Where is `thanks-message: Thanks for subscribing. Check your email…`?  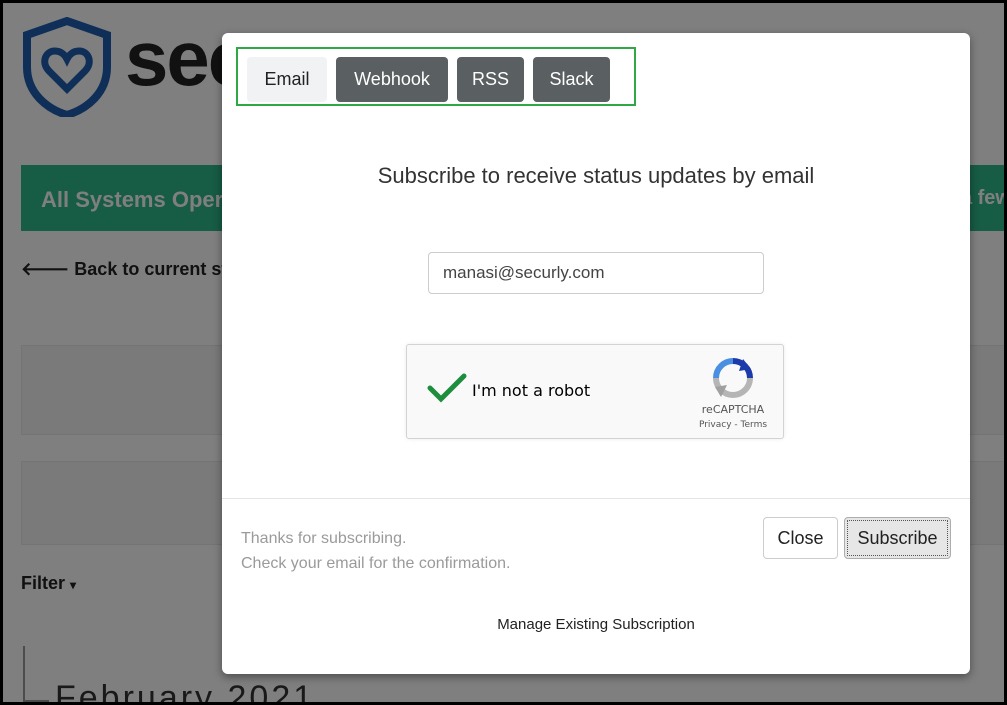 thanks-message: Thanks for subscribing. Check your email… is located at coordinates (375, 551).